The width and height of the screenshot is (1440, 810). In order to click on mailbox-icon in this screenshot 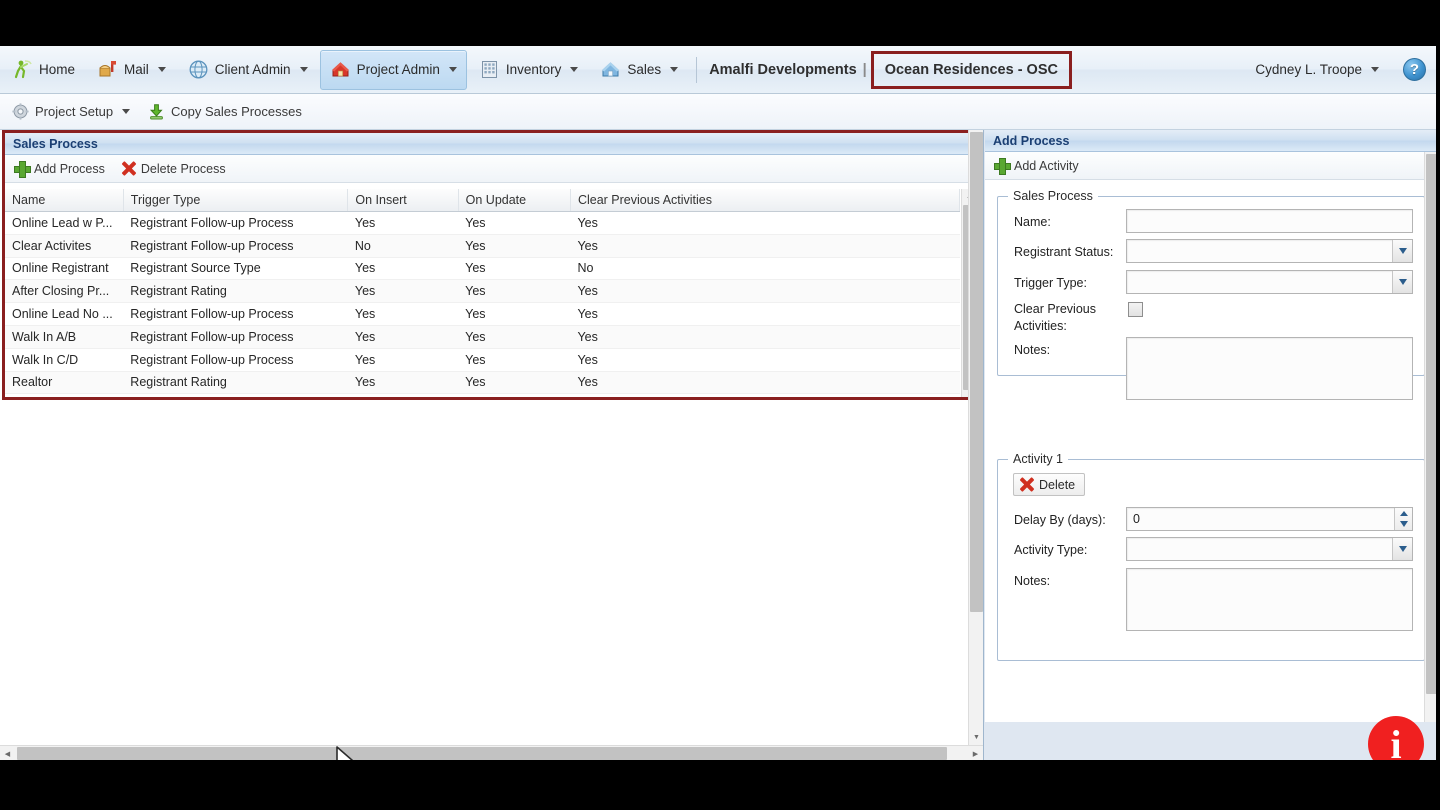, I will do `click(107, 69)`.